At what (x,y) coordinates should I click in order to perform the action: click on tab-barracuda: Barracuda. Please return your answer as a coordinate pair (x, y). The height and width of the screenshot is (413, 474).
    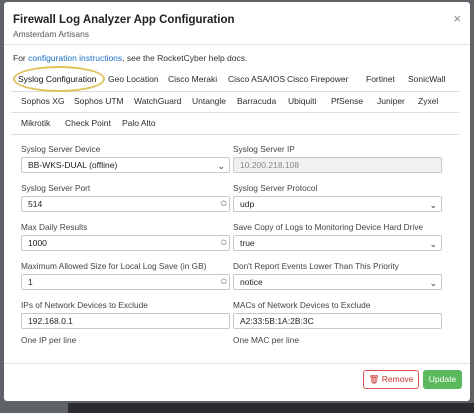
    Looking at the image, I should click on (256, 101).